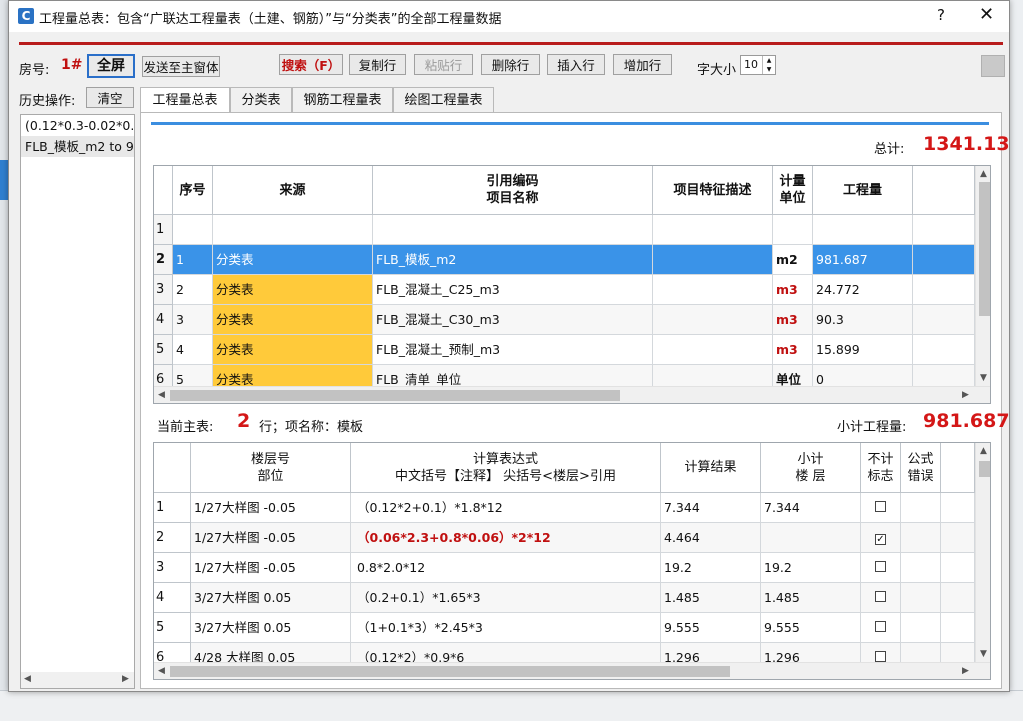 The image size is (1023, 721). What do you see at coordinates (811, 598) in the screenshot?
I see `cell-subtotal: 1.485` at bounding box center [811, 598].